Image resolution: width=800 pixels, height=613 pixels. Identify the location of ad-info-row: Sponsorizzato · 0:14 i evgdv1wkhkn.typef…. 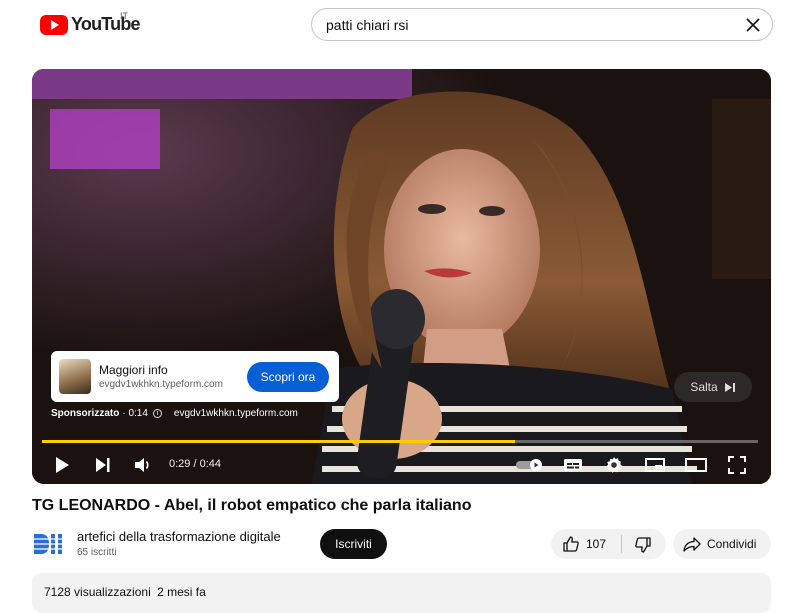
(174, 413).